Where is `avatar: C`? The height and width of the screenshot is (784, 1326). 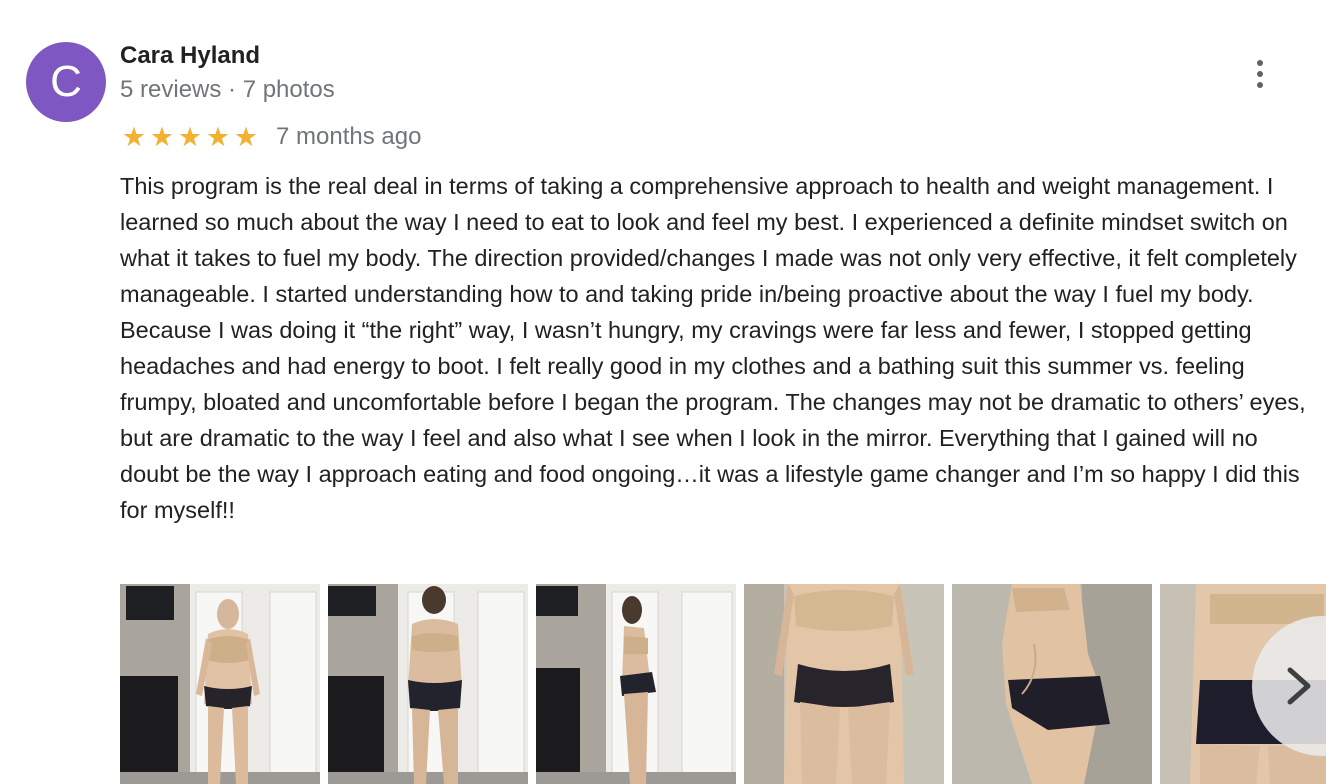
avatar: C is located at coordinates (66, 82).